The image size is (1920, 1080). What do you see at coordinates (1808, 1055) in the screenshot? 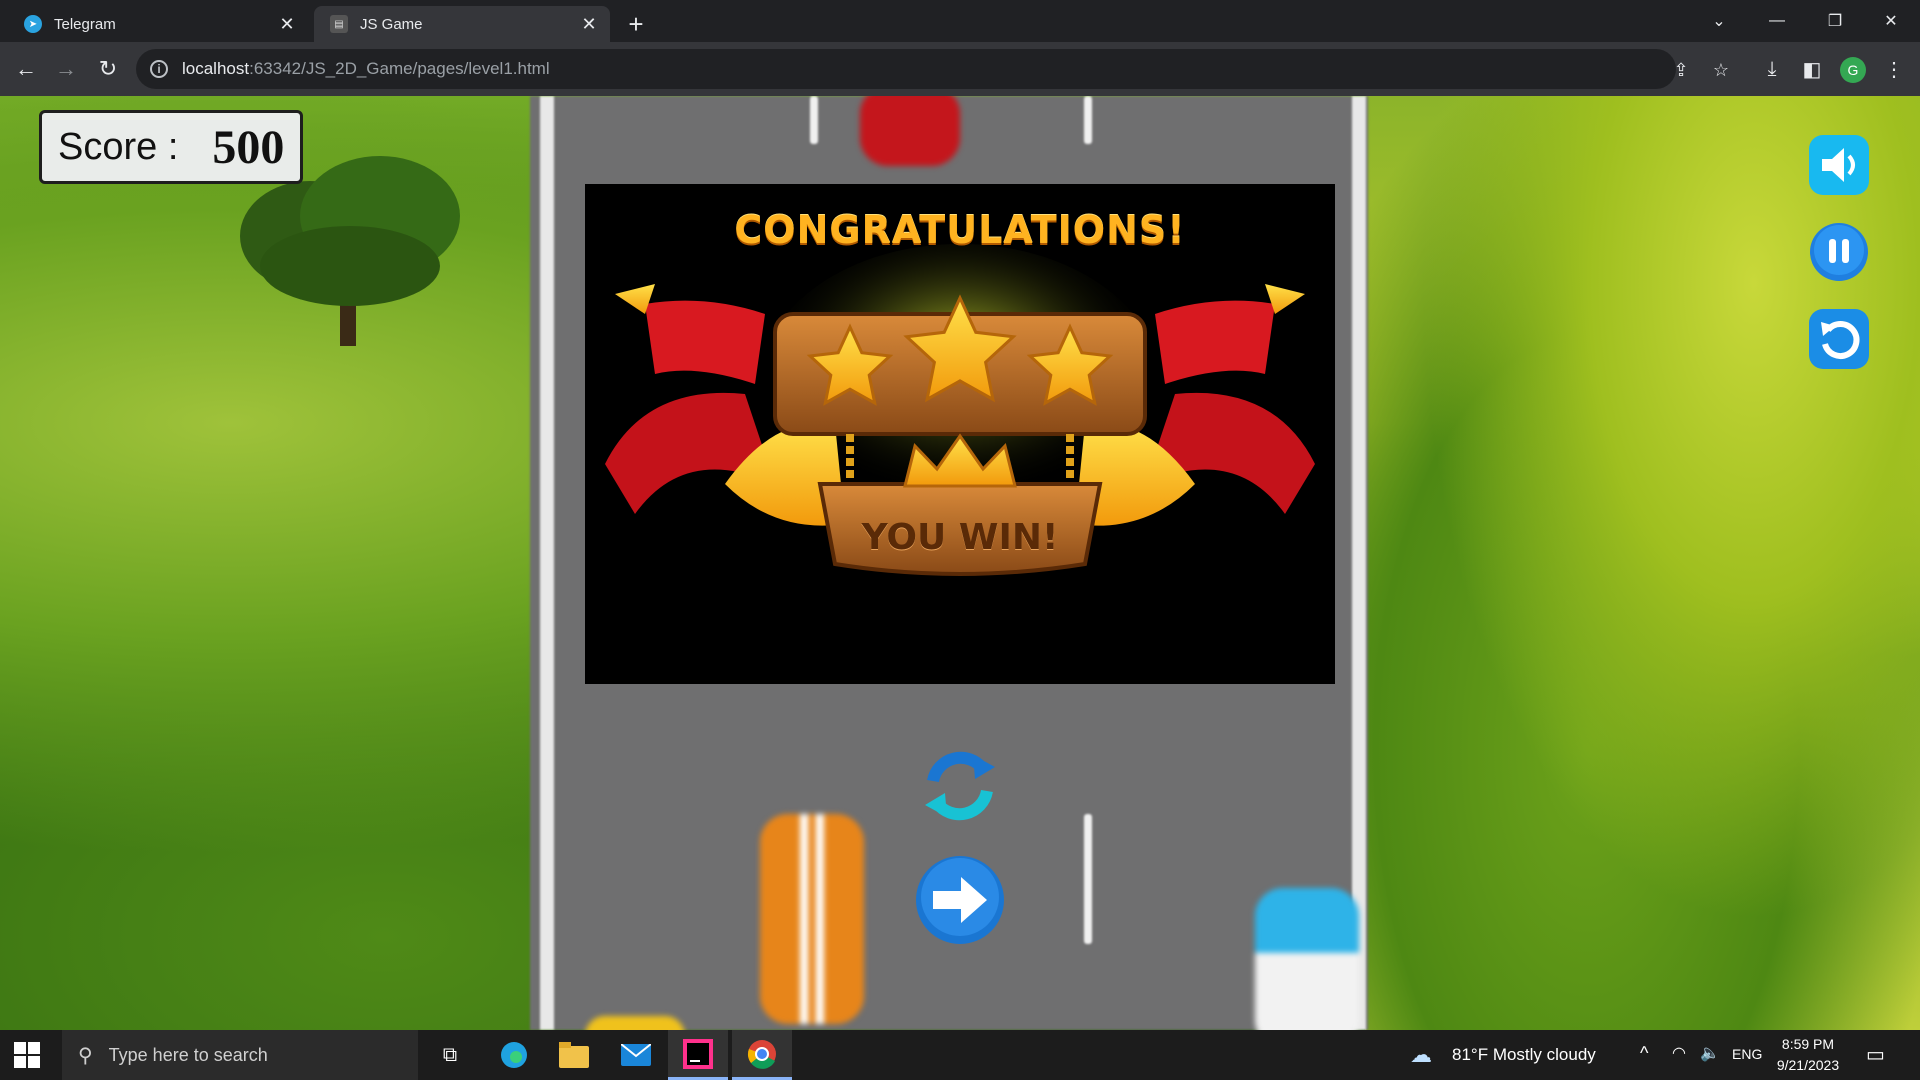
I see `system-clock: 8:59 PM 9/21/2023` at bounding box center [1808, 1055].